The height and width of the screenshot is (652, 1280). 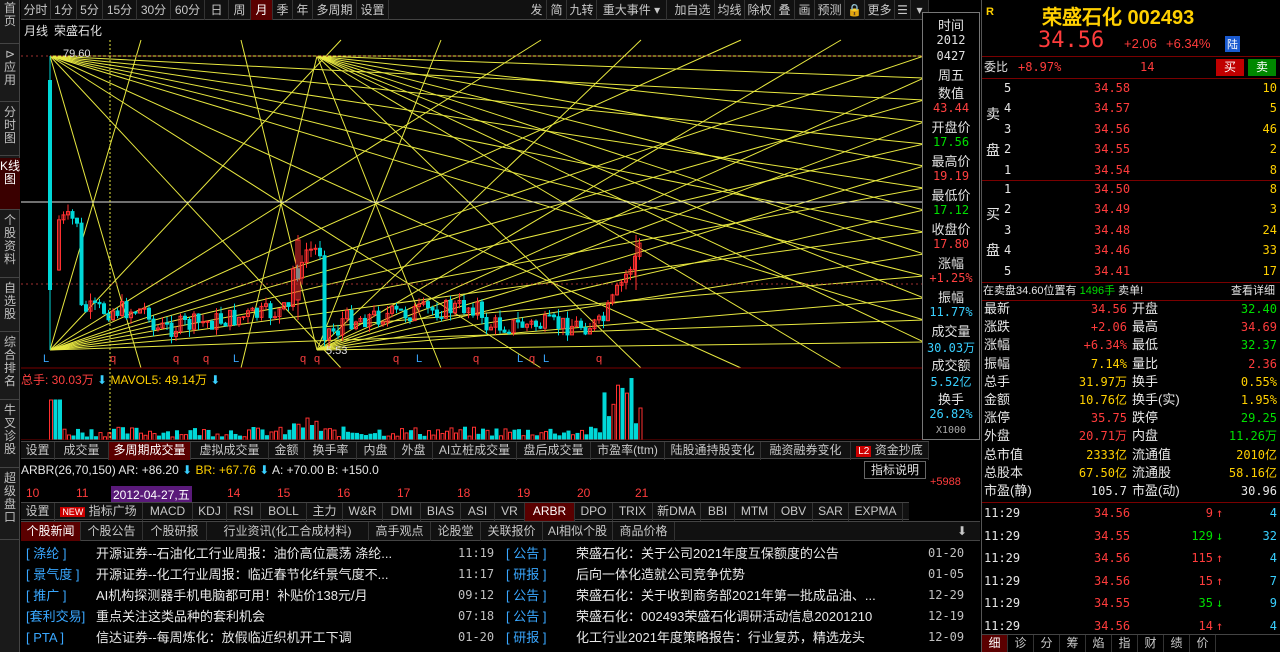 I want to click on ind2-tab-sar: SAR, so click(x=831, y=512).